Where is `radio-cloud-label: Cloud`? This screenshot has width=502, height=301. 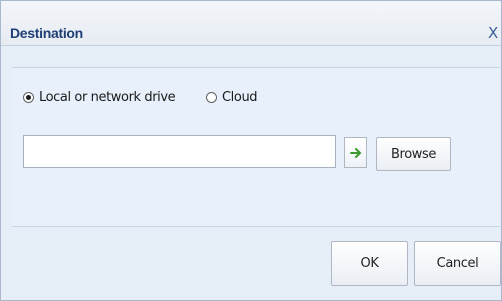 radio-cloud-label: Cloud is located at coordinates (240, 97).